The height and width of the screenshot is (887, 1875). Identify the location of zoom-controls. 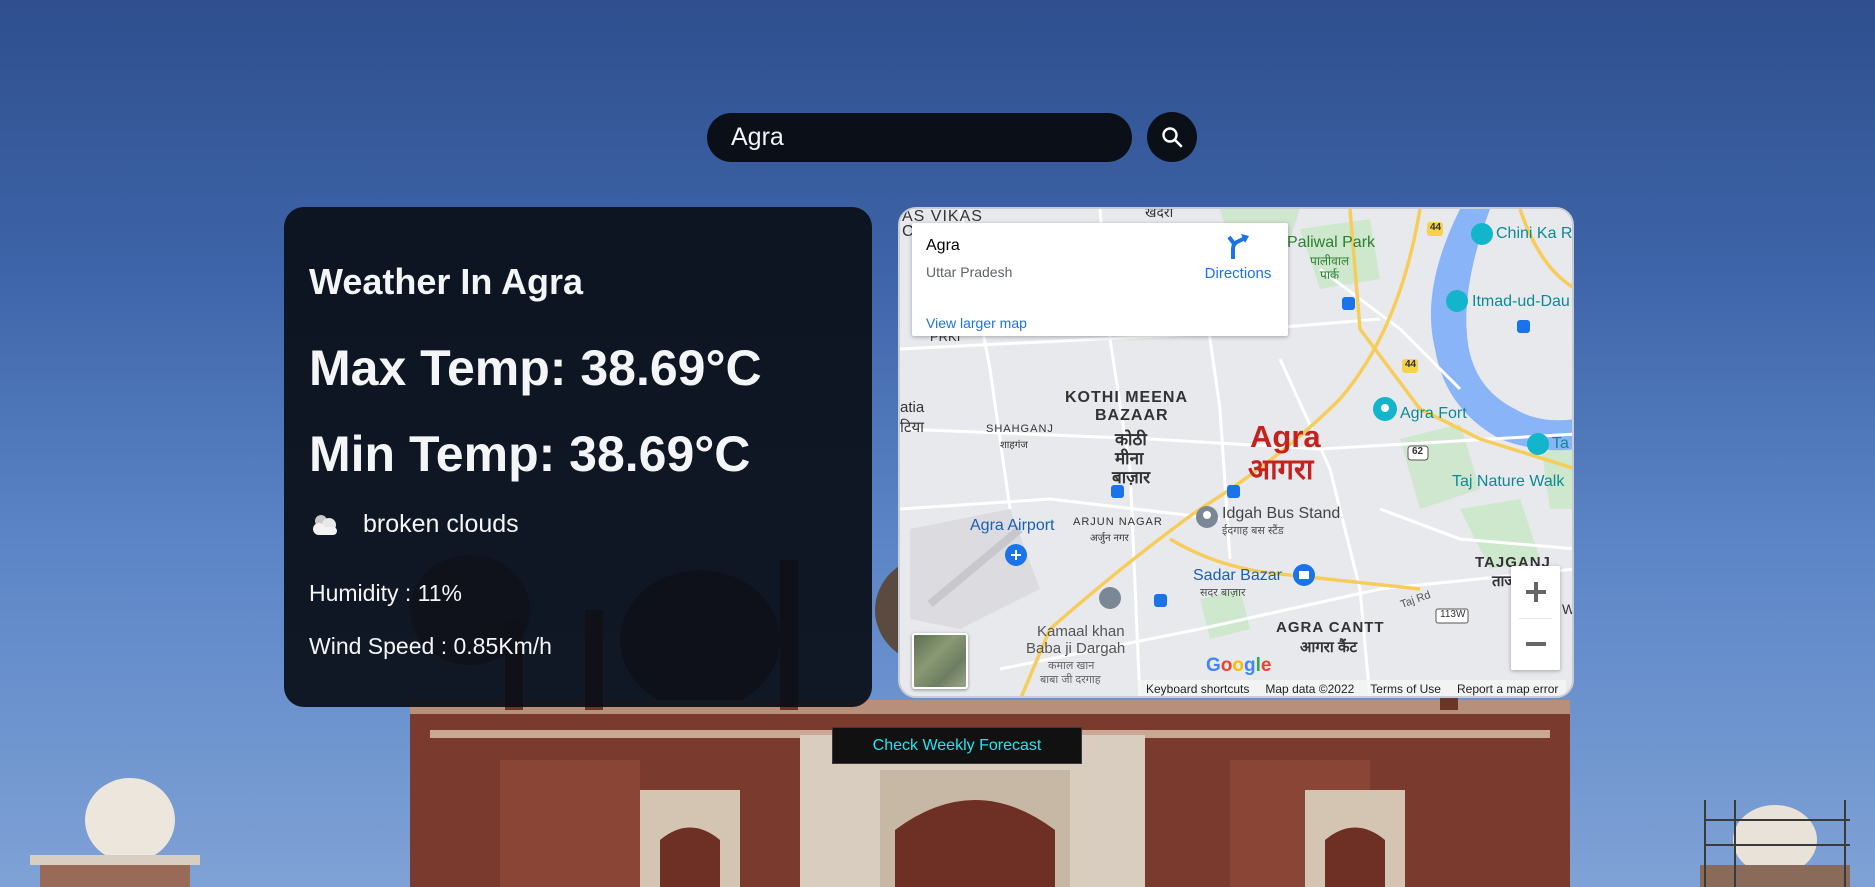
(1535, 618).